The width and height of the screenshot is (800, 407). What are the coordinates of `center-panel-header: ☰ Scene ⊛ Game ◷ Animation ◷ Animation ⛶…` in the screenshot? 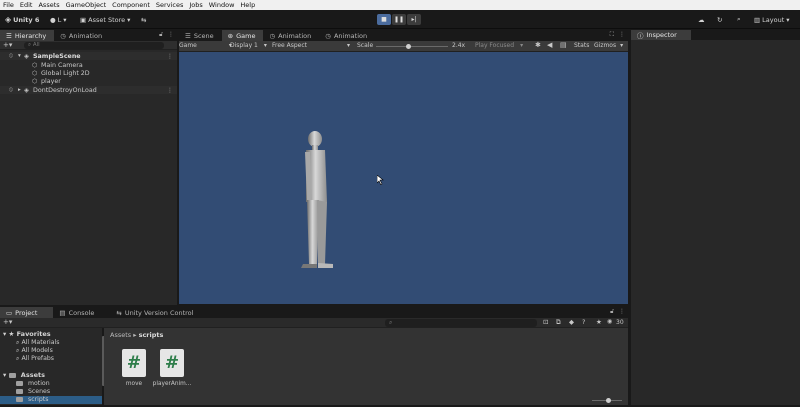 It's located at (403, 41).